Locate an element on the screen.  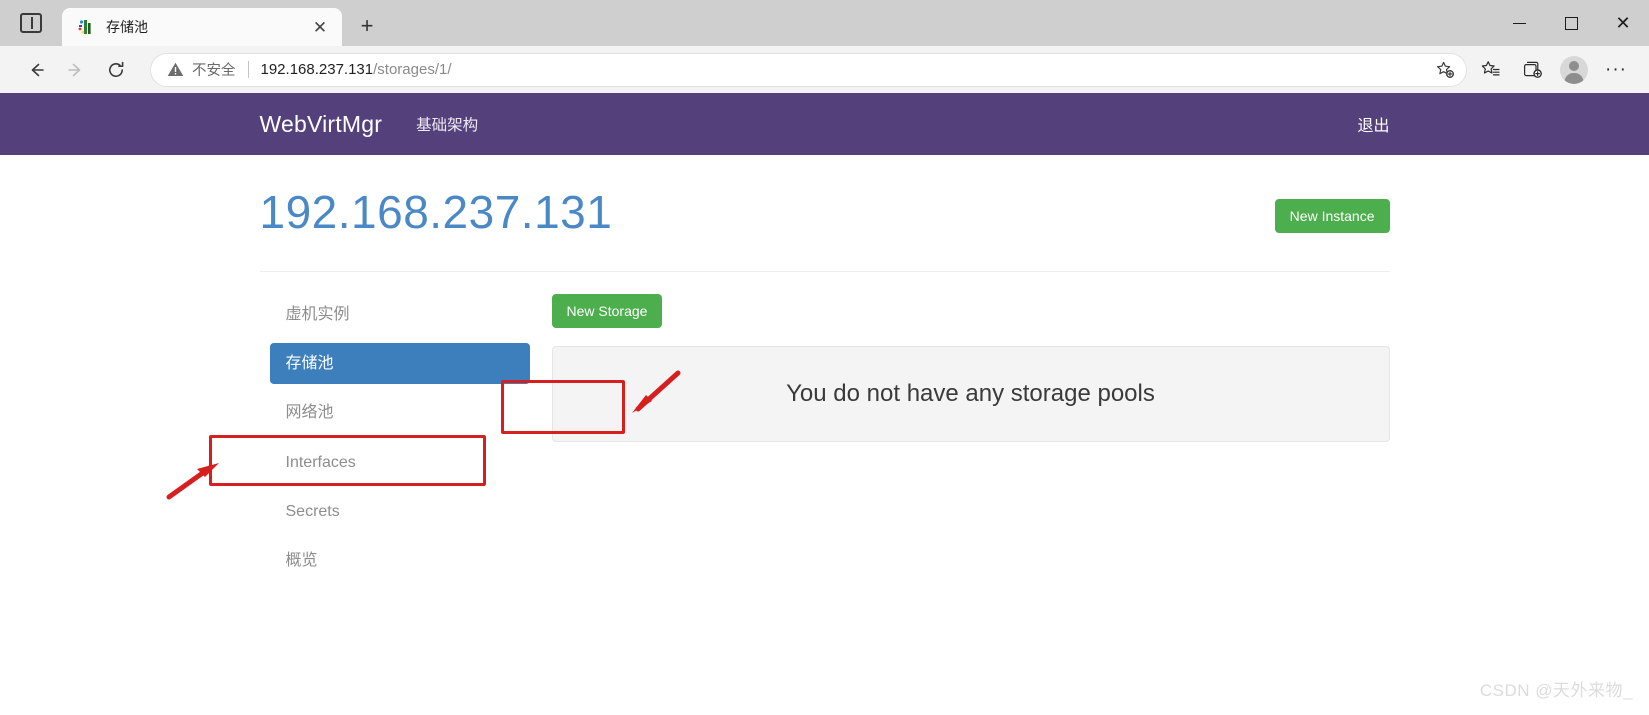
logout-link: 退出 is located at coordinates (1373, 124).